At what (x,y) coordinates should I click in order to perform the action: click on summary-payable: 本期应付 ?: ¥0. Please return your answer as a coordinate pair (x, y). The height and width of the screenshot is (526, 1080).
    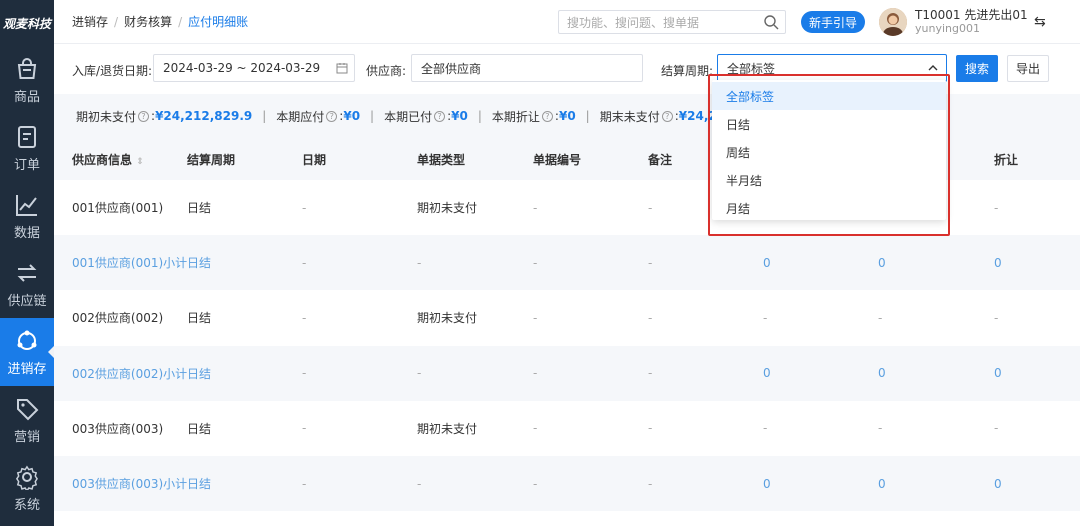
    Looking at the image, I should click on (318, 116).